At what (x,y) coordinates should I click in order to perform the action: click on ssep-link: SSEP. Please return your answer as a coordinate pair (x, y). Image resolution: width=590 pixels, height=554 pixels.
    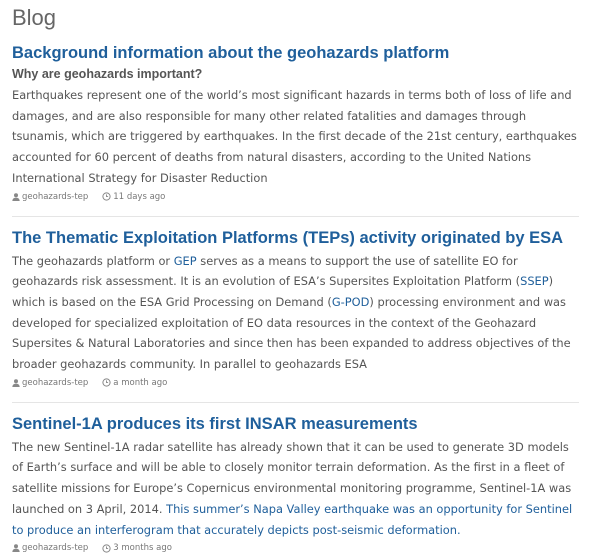
    Looking at the image, I should click on (534, 281).